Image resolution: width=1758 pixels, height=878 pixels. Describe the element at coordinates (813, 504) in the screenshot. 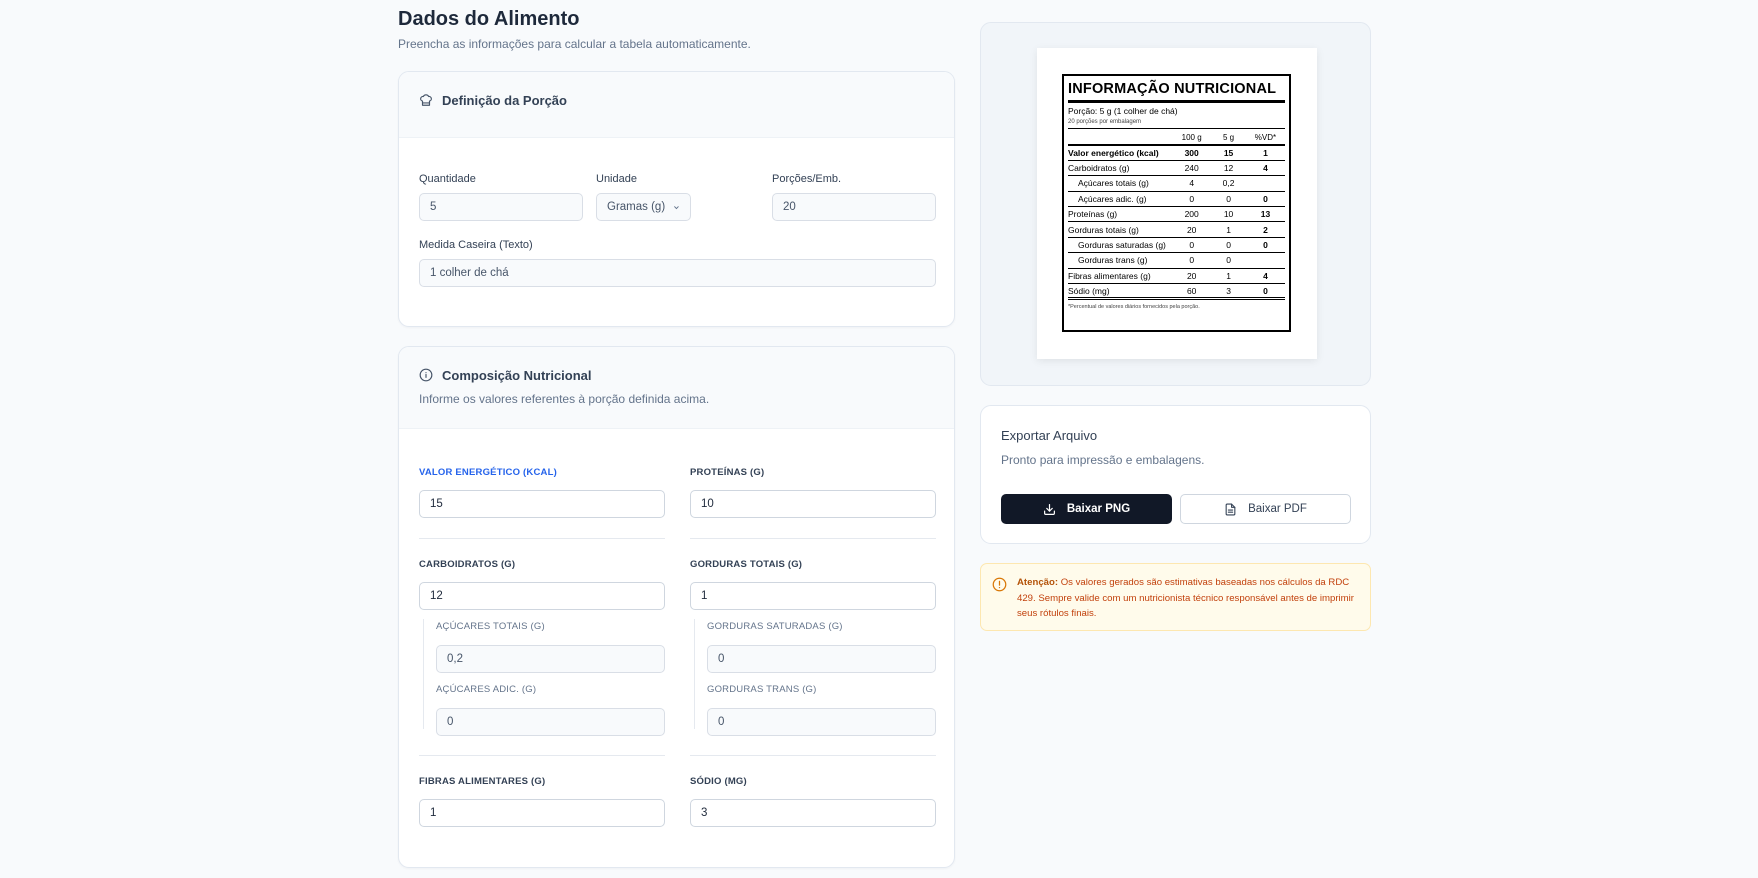

I see `proteinas-input: 10` at that location.